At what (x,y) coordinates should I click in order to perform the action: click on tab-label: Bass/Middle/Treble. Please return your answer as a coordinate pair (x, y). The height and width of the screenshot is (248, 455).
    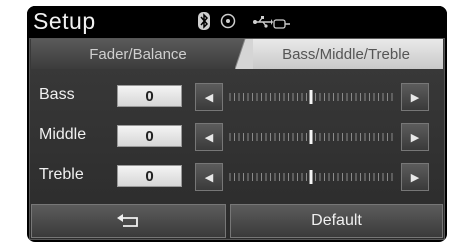
    Looking at the image, I should click on (346, 54).